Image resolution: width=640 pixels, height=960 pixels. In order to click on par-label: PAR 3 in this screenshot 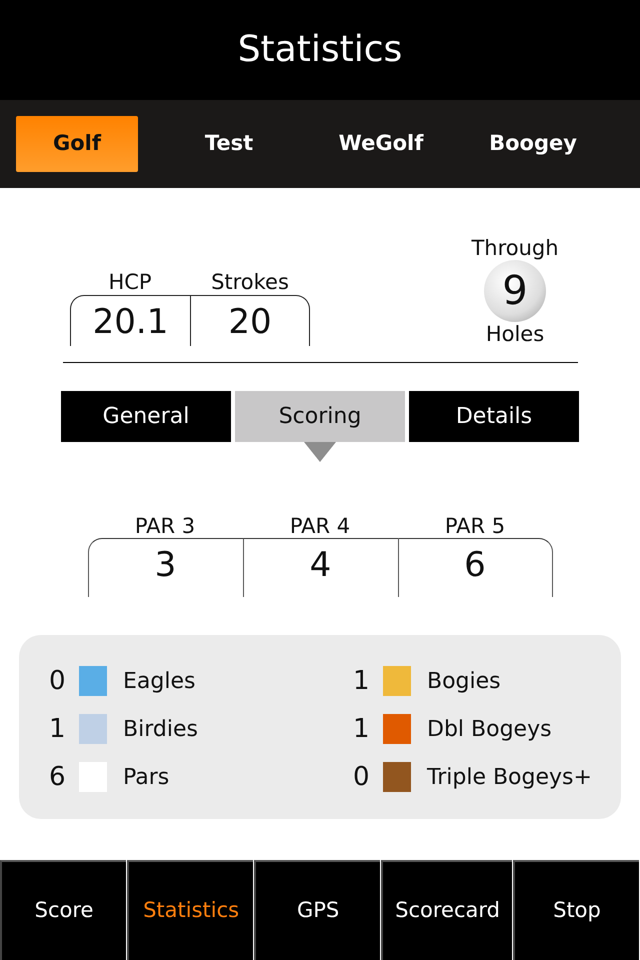, I will do `click(165, 526)`.